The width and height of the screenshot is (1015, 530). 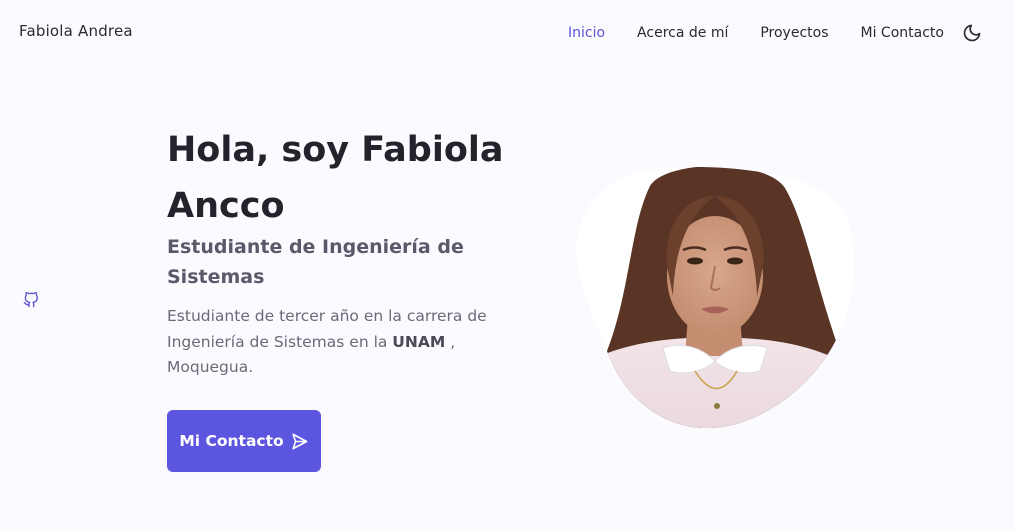 What do you see at coordinates (335, 178) in the screenshot?
I see `hero-title: Hola, soy Fabiola Ancco` at bounding box center [335, 178].